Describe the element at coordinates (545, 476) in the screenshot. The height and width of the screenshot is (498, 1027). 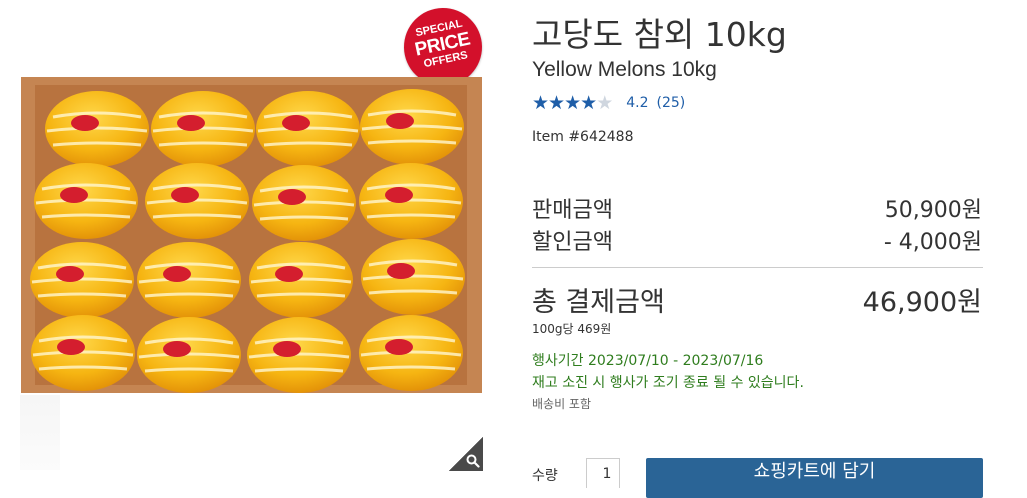
I see `quantity-label: 수량` at that location.